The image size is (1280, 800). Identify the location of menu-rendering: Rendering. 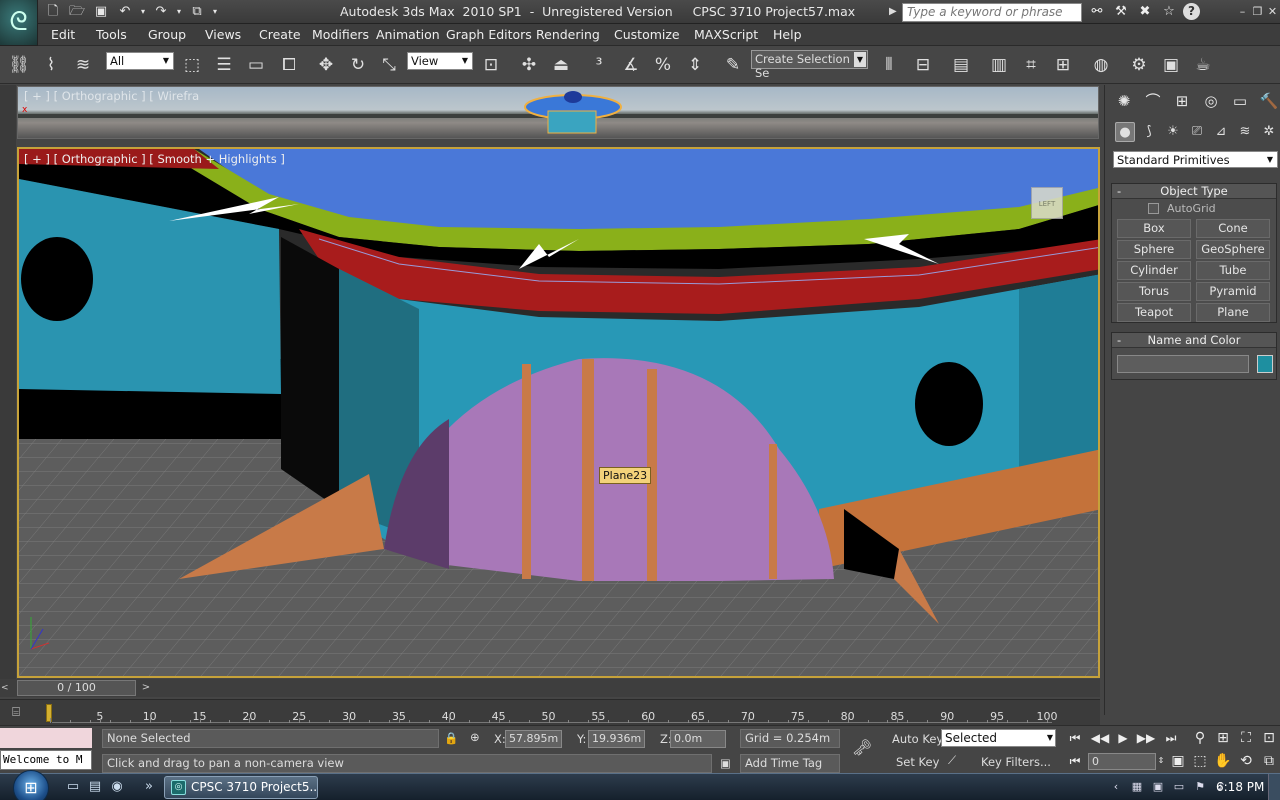
(568, 34).